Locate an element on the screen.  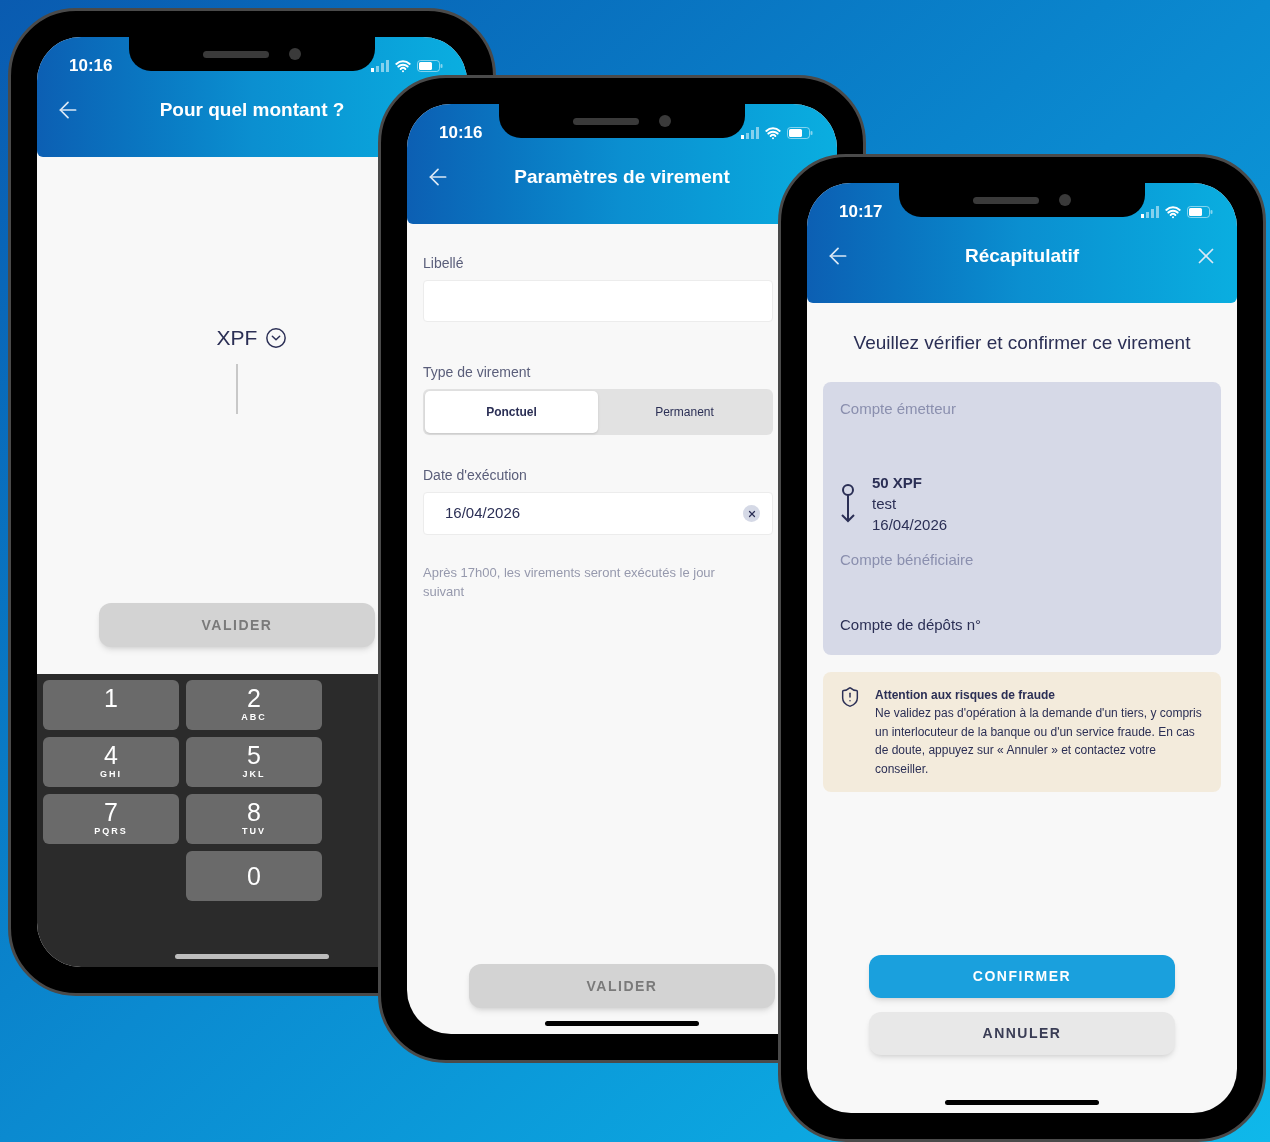
shield-warning-icon is located at coordinates (850, 696).